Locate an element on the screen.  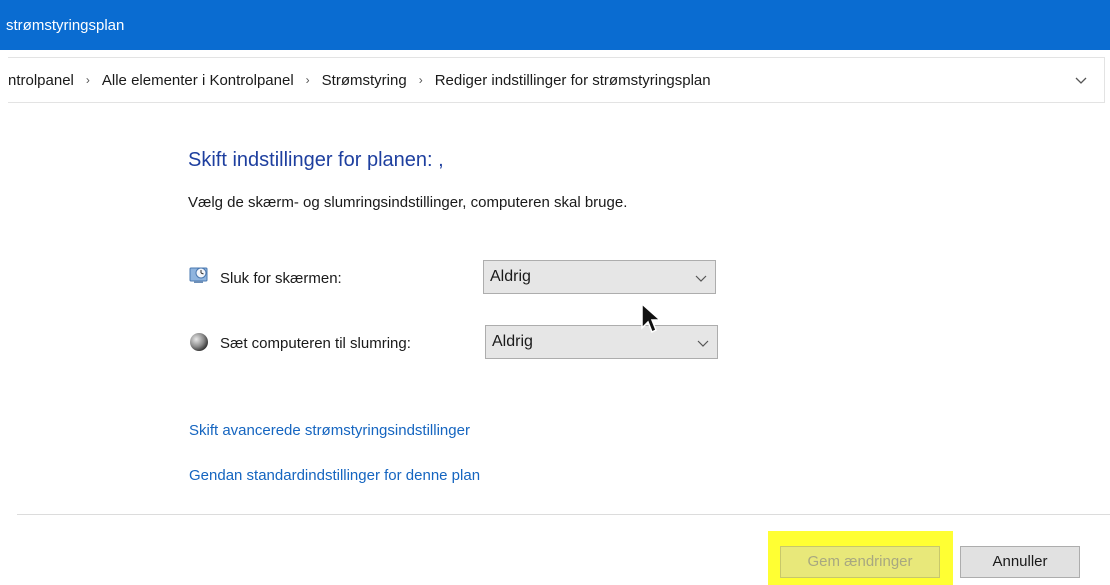
display-off-select: Aldrig is located at coordinates (599, 277).